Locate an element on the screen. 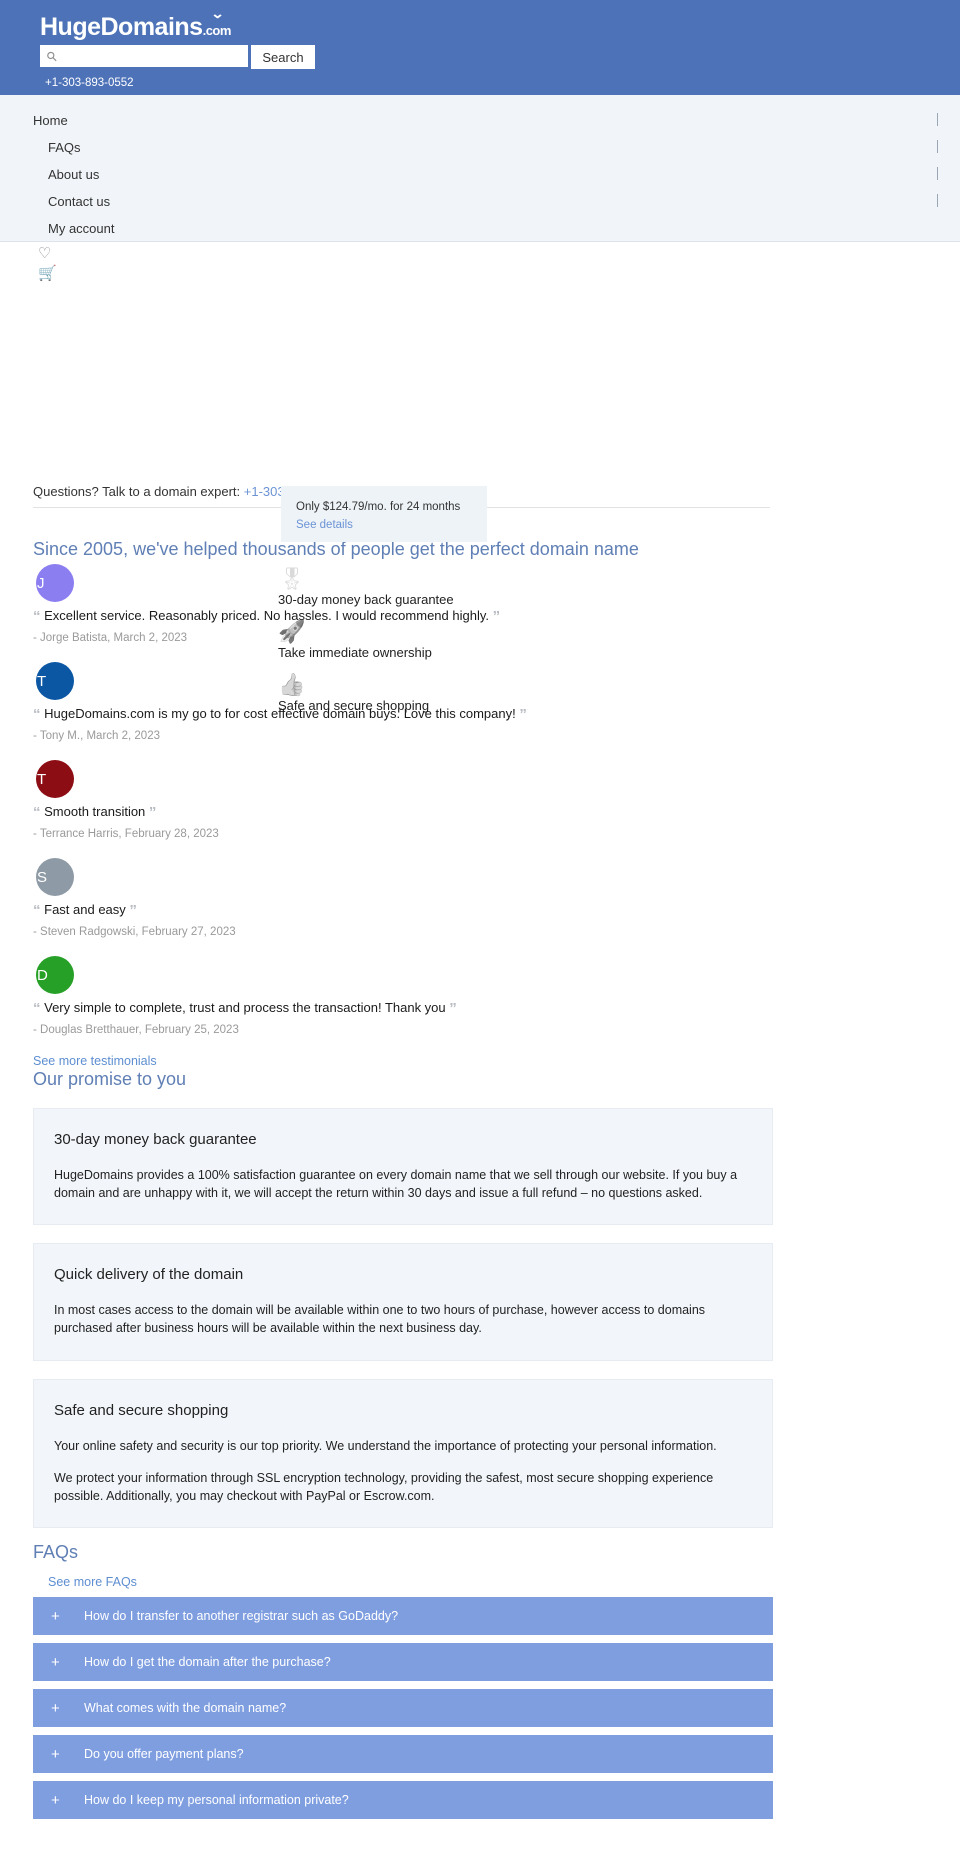 The width and height of the screenshot is (960, 1875). nav-label: FAQs is located at coordinates (64, 147).